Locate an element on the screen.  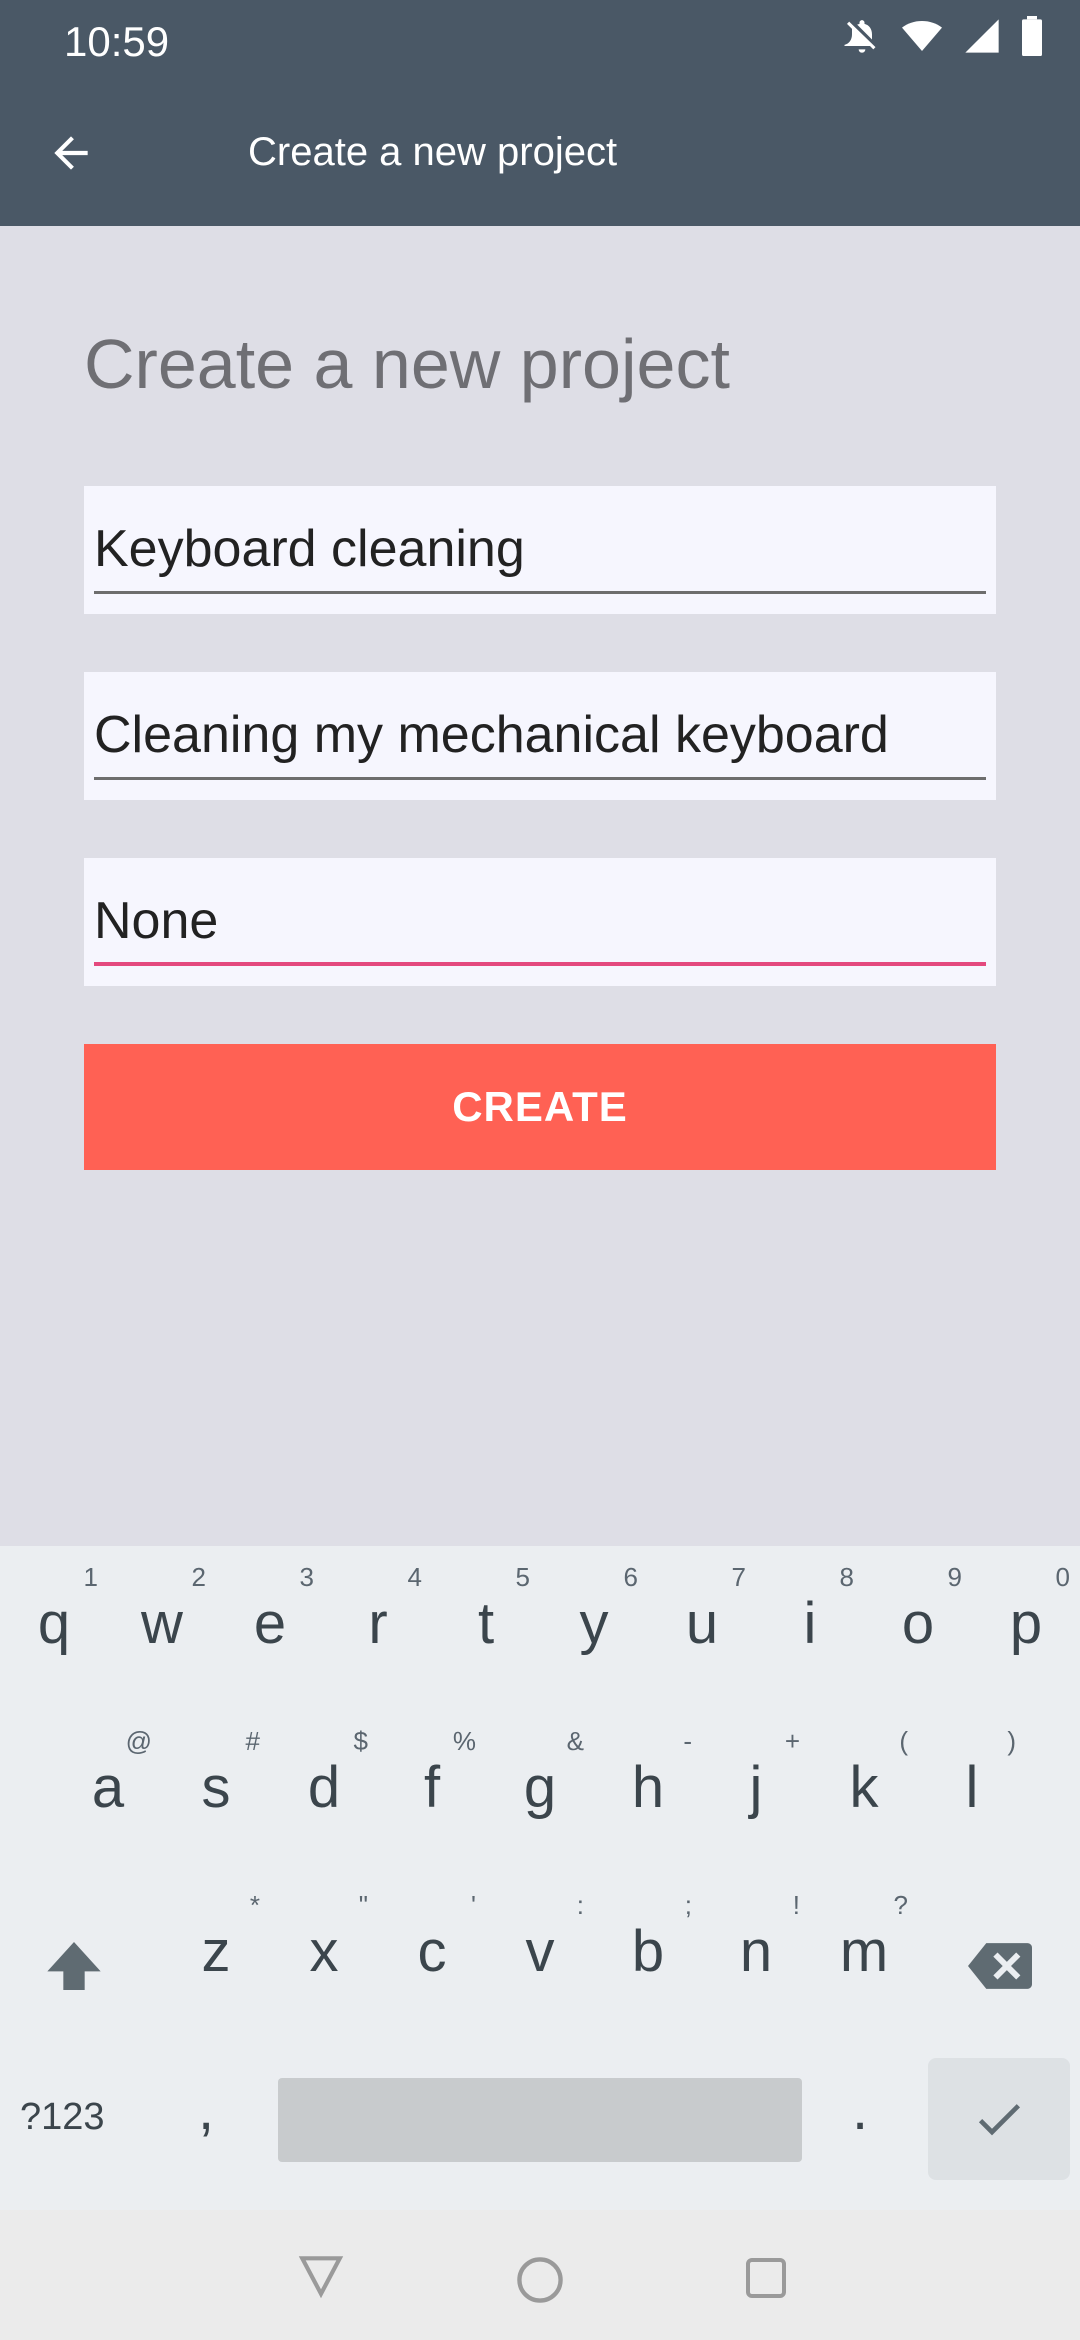
key-letter: o is located at coordinates (918, 1623).